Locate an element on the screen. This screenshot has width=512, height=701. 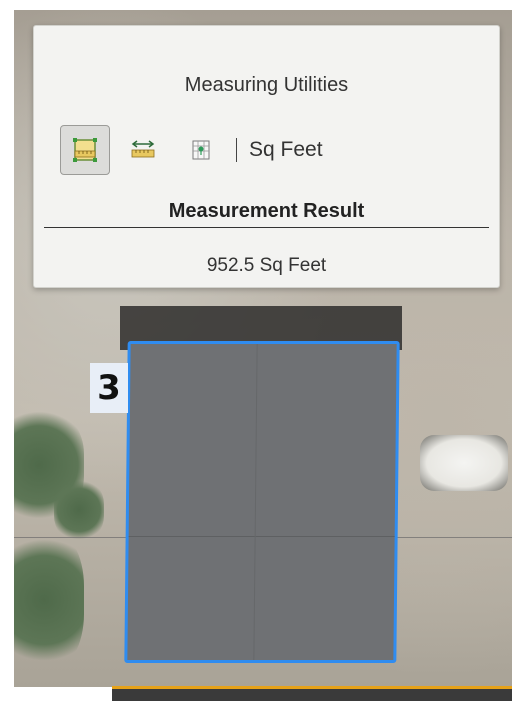
location-tool-button is located at coordinates (201, 150).